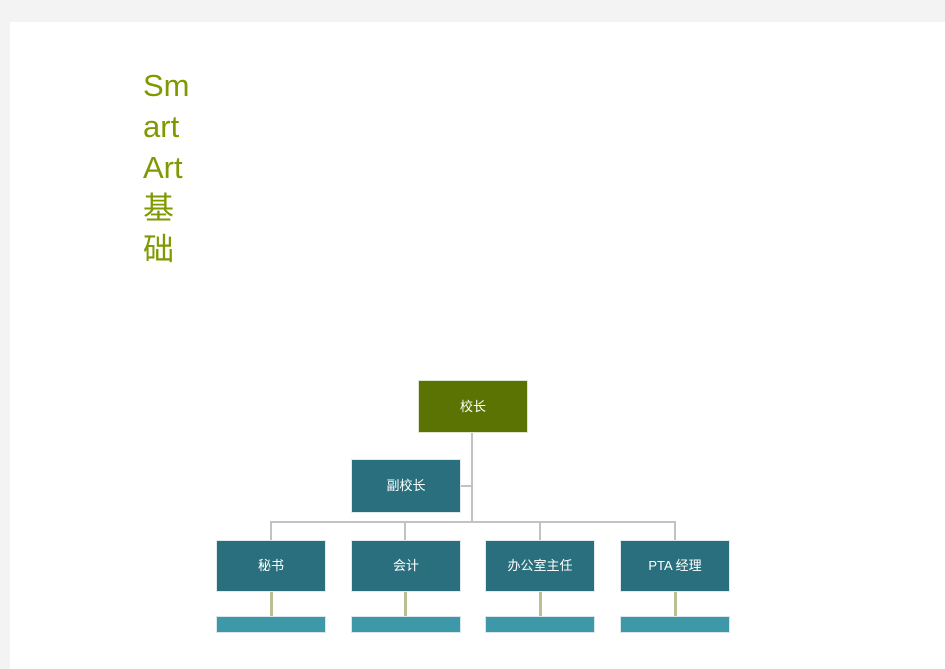 The image size is (945, 669). What do you see at coordinates (473, 522) in the screenshot?
I see `connector-children-bus` at bounding box center [473, 522].